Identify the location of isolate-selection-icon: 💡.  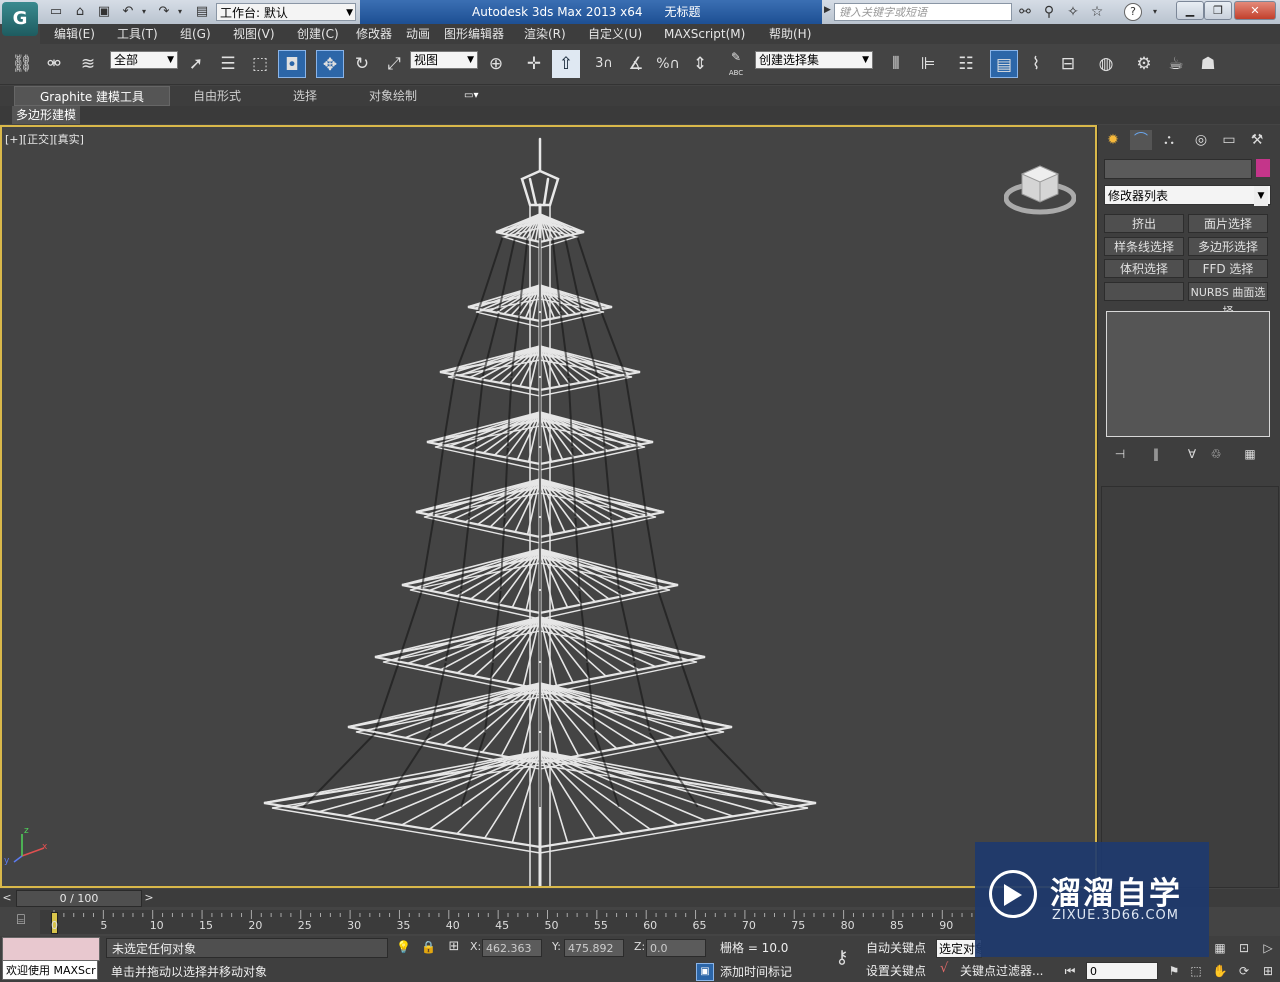
(403, 948).